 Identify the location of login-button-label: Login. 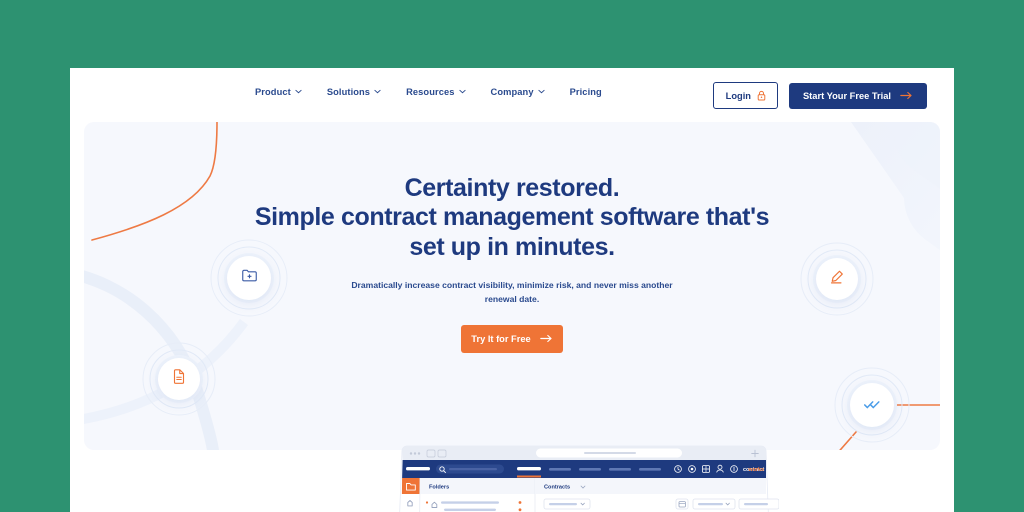
(738, 95).